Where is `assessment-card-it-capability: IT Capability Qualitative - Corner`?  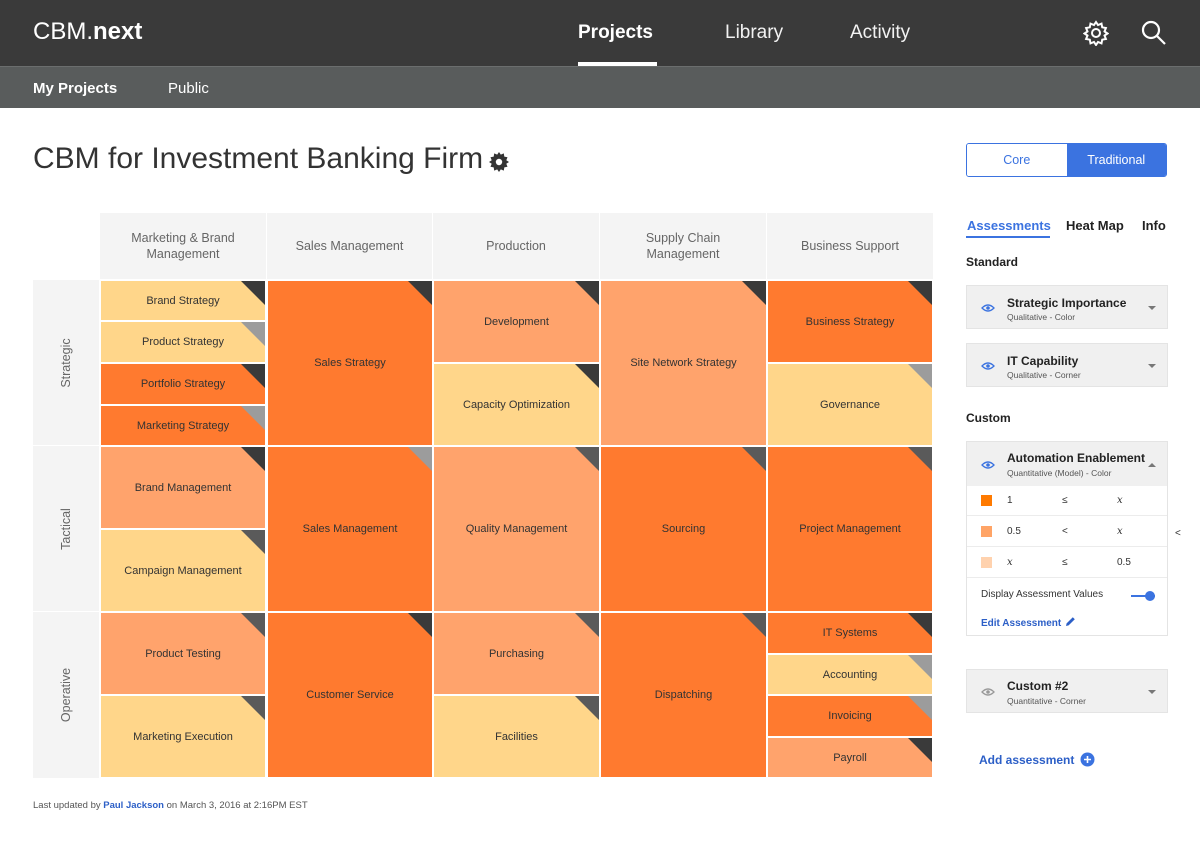 assessment-card-it-capability: IT Capability Qualitative - Corner is located at coordinates (1067, 365).